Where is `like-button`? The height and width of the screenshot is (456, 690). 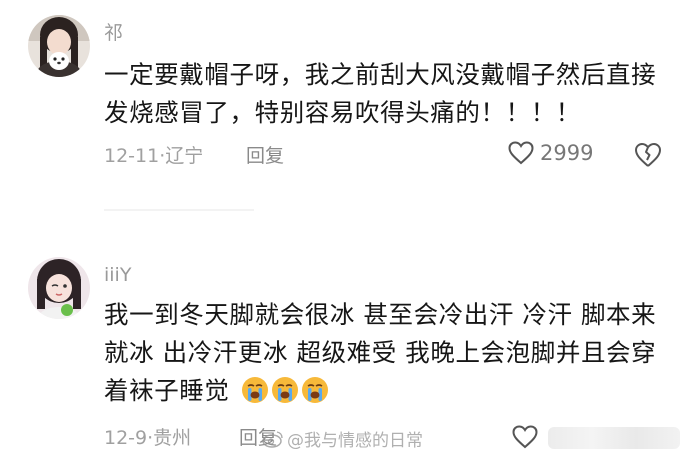 like-button is located at coordinates (525, 437).